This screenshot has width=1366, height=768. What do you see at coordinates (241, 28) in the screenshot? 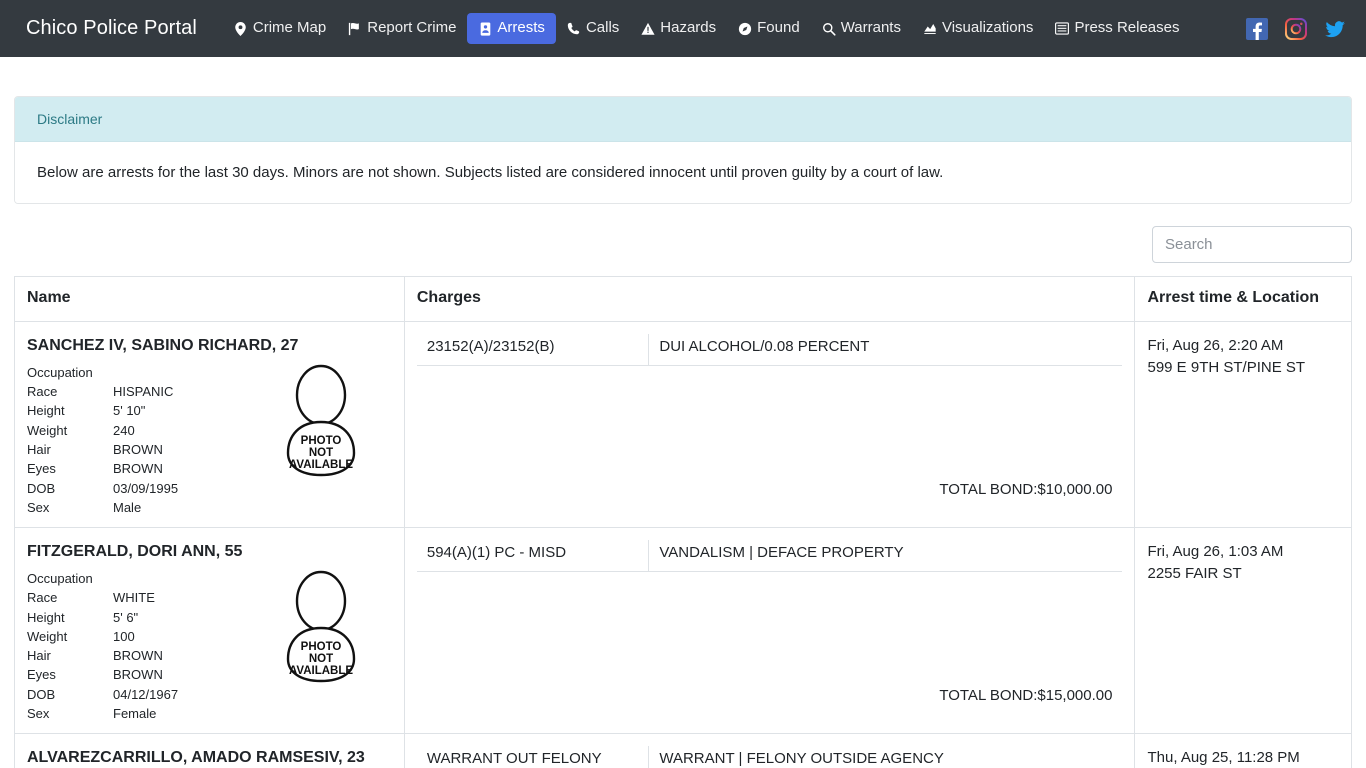
I see `map-pin-icon` at bounding box center [241, 28].